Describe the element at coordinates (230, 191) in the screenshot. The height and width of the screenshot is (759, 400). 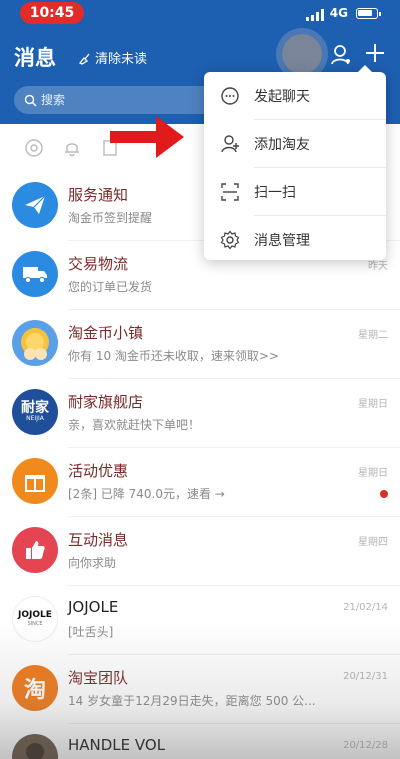
I see `scan-icon` at that location.